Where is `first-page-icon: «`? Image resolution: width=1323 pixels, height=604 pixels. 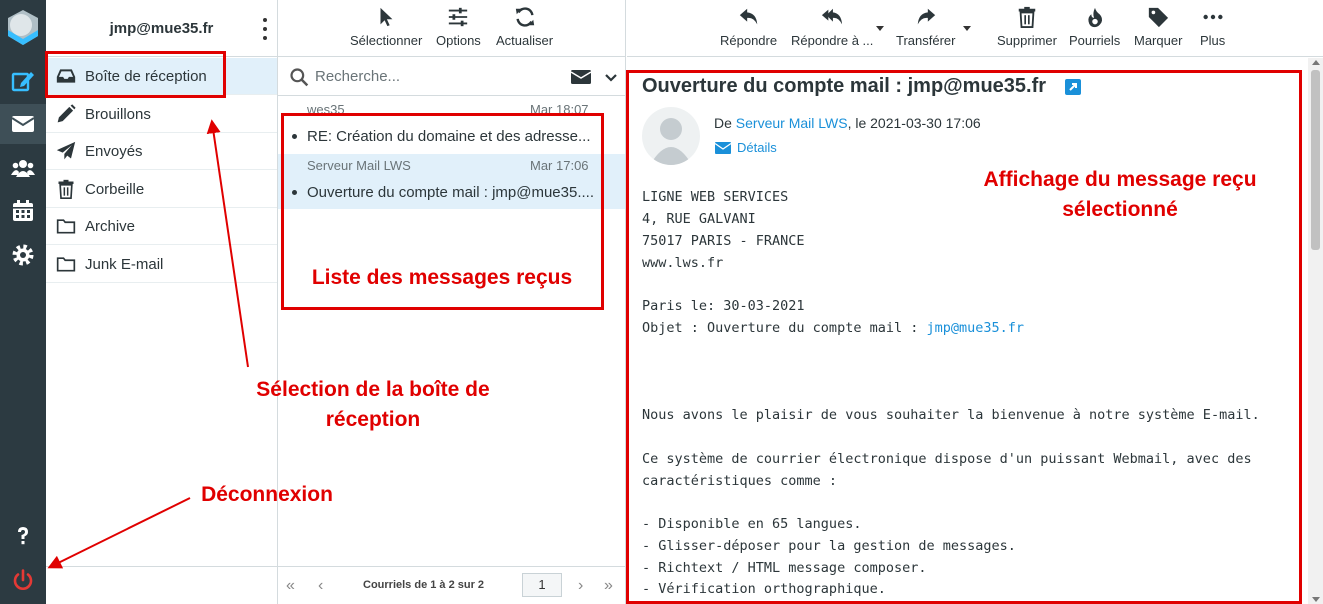 first-page-icon: « is located at coordinates (290, 586).